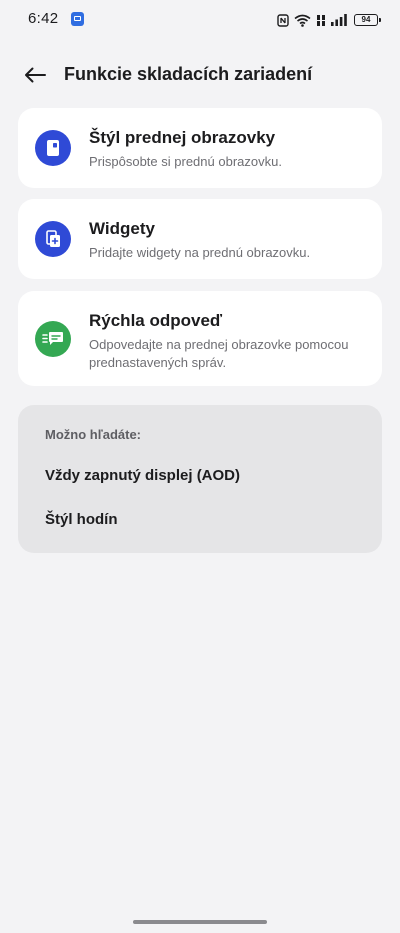  Describe the element at coordinates (339, 20) in the screenshot. I see `signal-icon` at that location.